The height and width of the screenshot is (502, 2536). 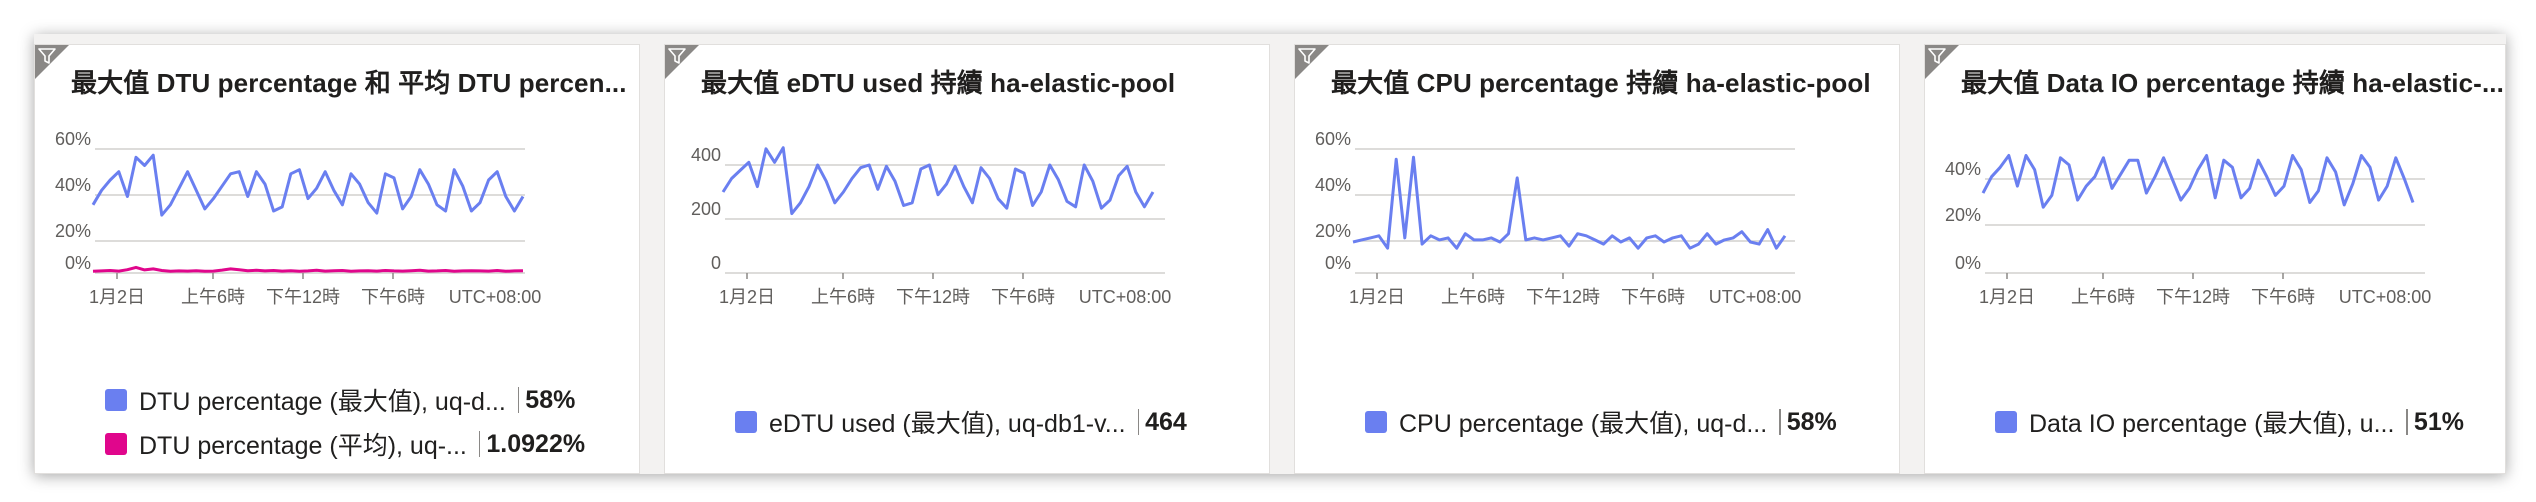 I want to click on legend-item-edtu-max: eDTU used (最大值), uq-db1-v... 464, so click(x=961, y=422).